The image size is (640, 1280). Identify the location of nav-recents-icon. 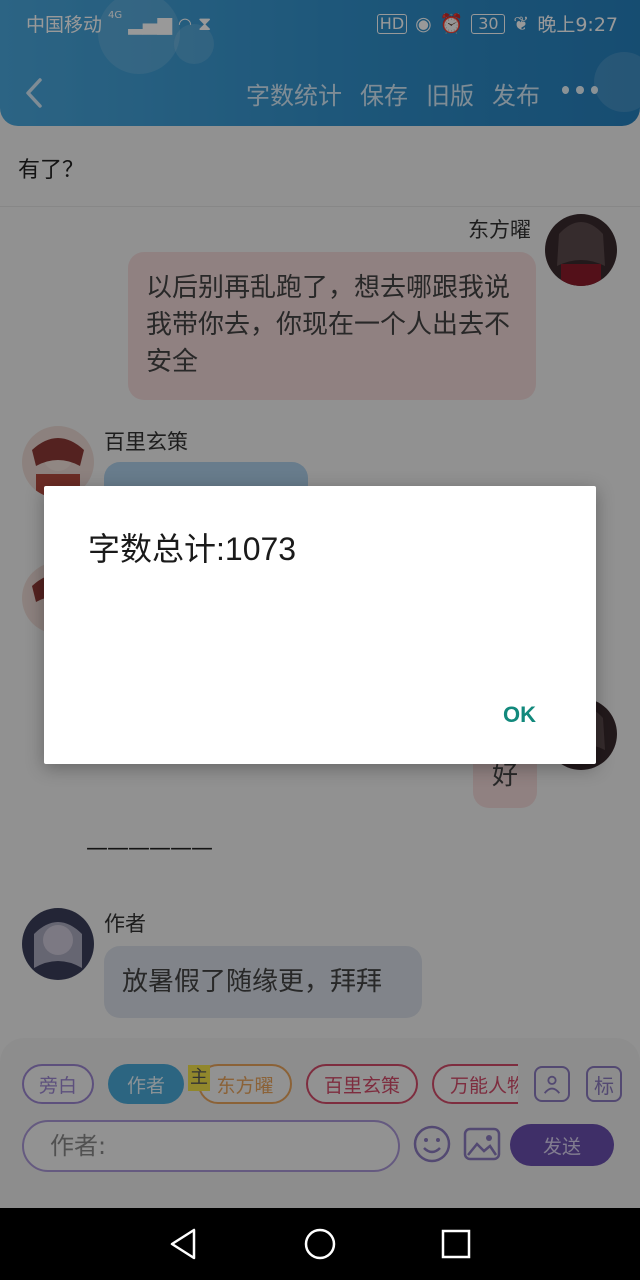
(456, 1244).